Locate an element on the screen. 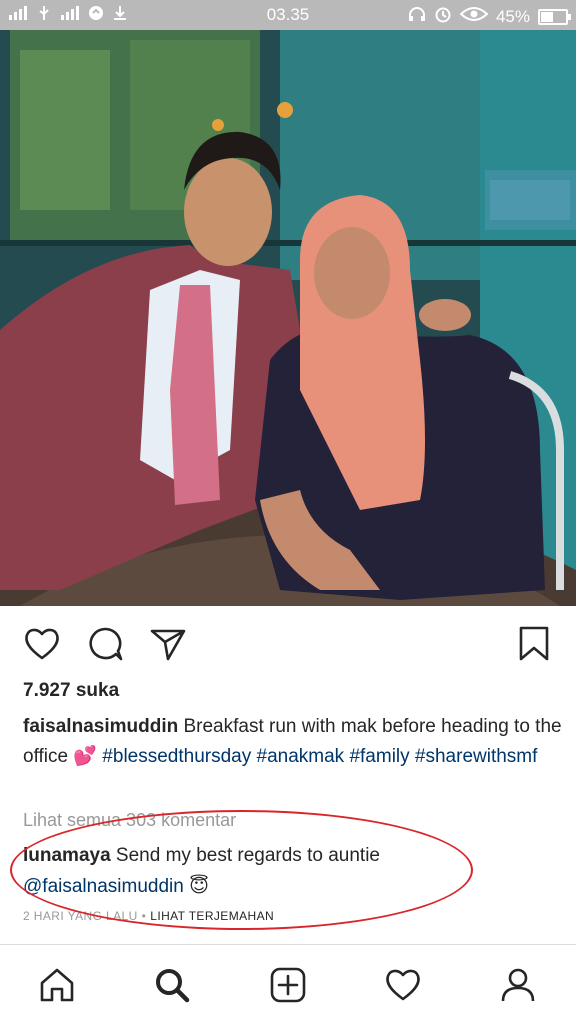 The image size is (576, 1024). status-bar: 03.35 45% is located at coordinates (288, 15).